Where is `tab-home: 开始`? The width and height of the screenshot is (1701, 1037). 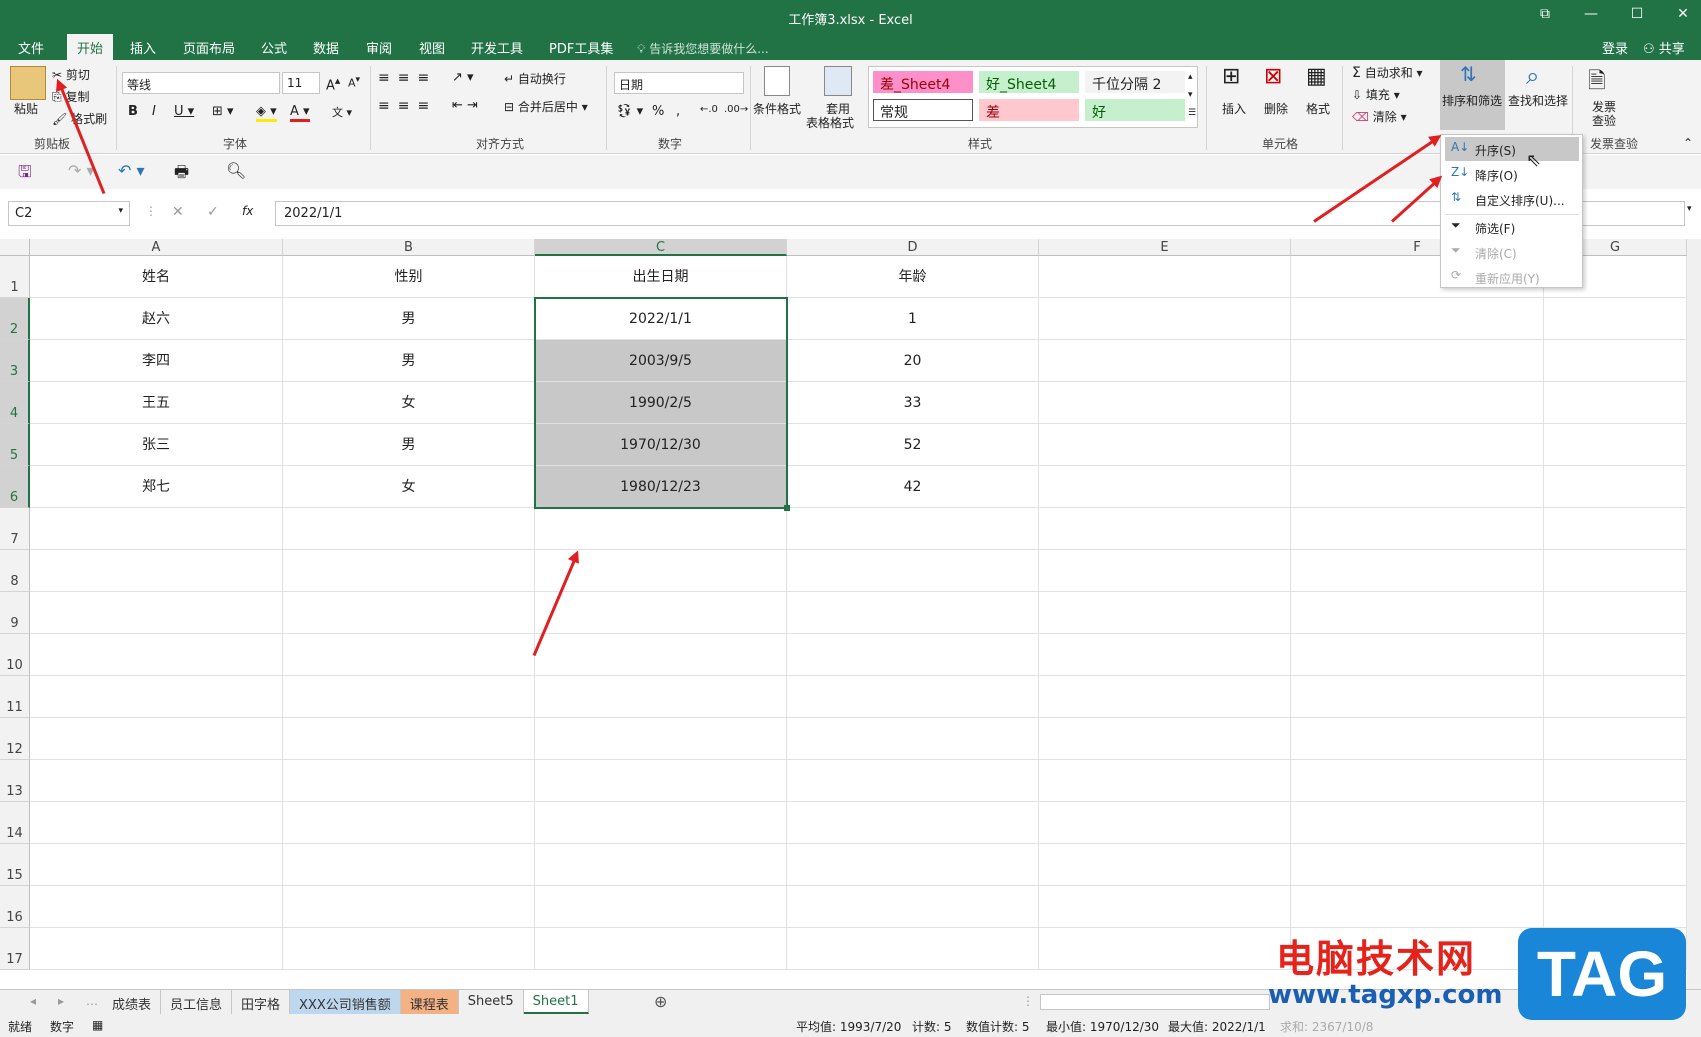 tab-home: 开始 is located at coordinates (90, 47).